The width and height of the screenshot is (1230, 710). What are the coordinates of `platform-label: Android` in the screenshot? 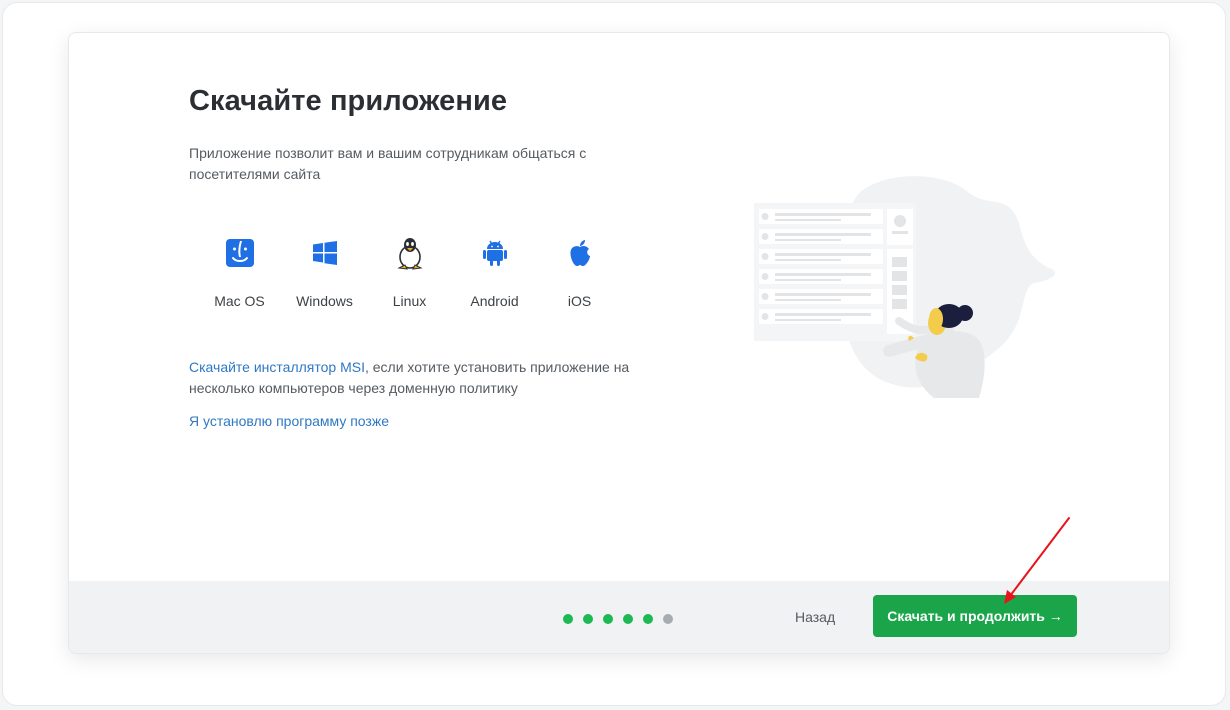 It's located at (494, 301).